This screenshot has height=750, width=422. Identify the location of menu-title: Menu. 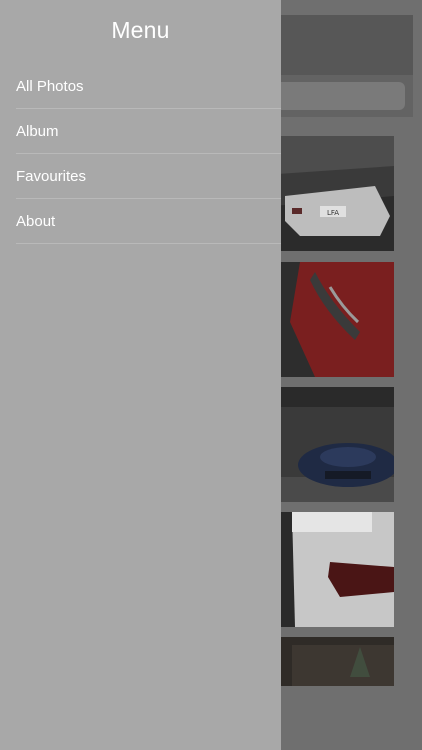
(140, 30).